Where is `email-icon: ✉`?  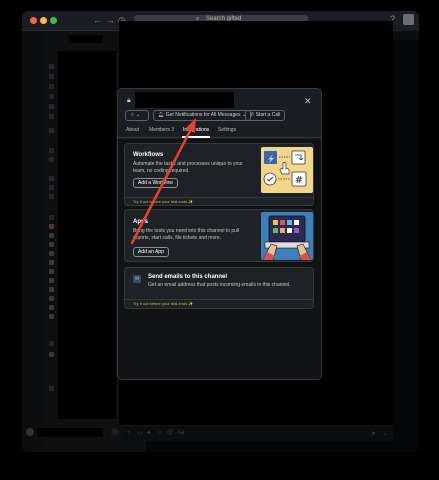
email-icon: ✉ is located at coordinates (137, 279).